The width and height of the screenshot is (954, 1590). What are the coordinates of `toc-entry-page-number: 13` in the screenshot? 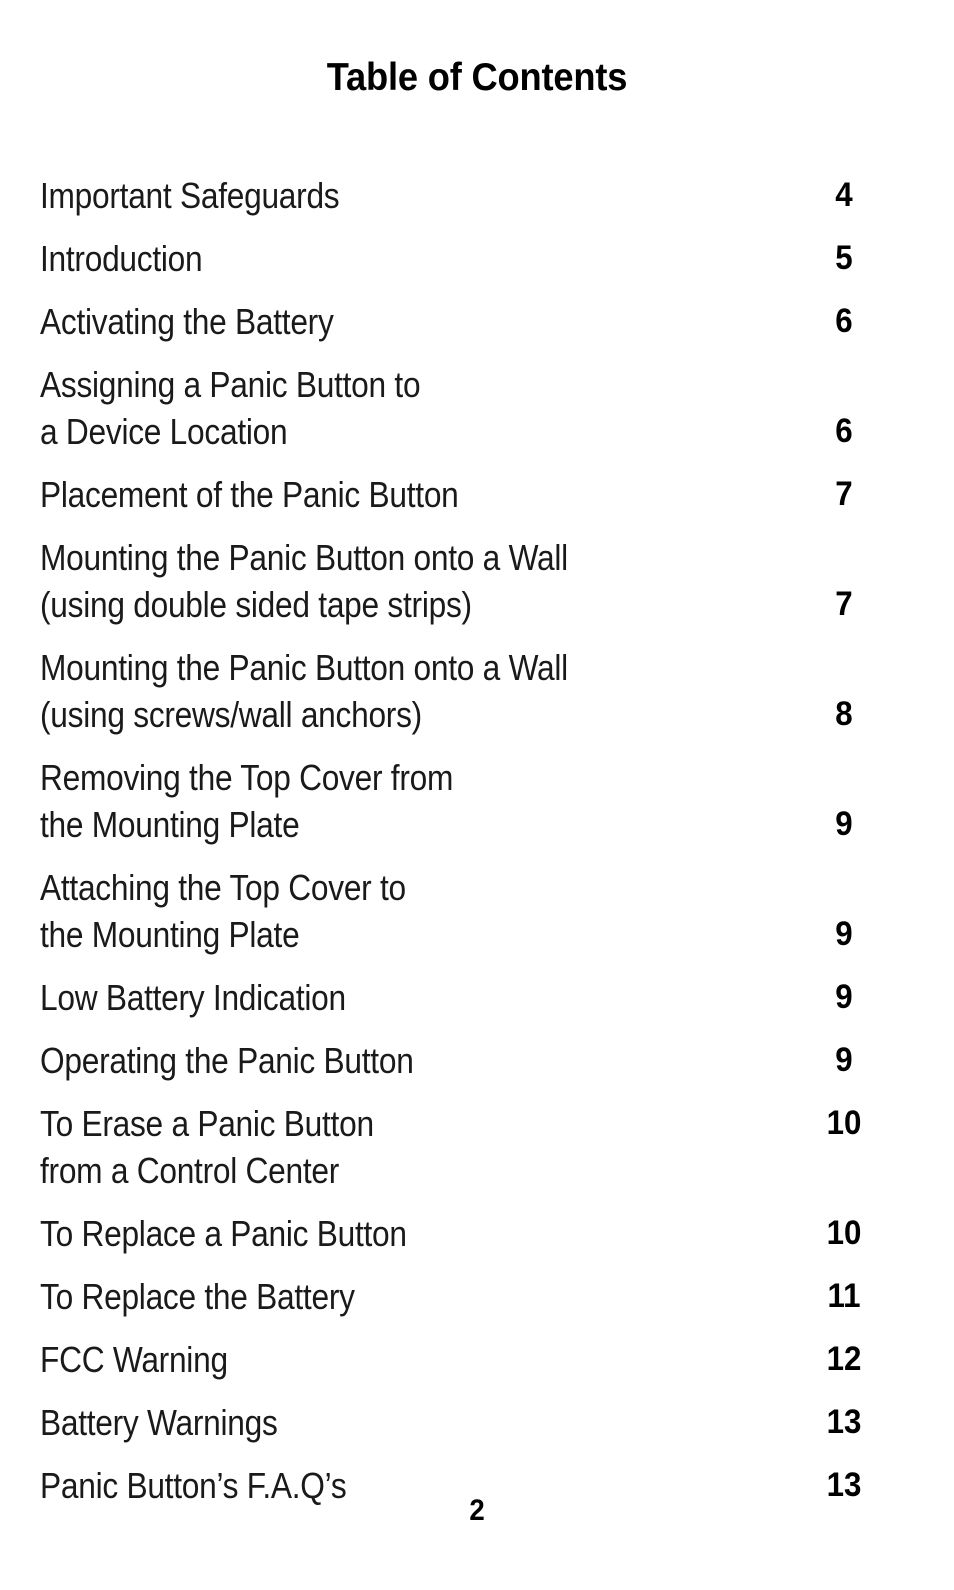 It's located at (844, 1422).